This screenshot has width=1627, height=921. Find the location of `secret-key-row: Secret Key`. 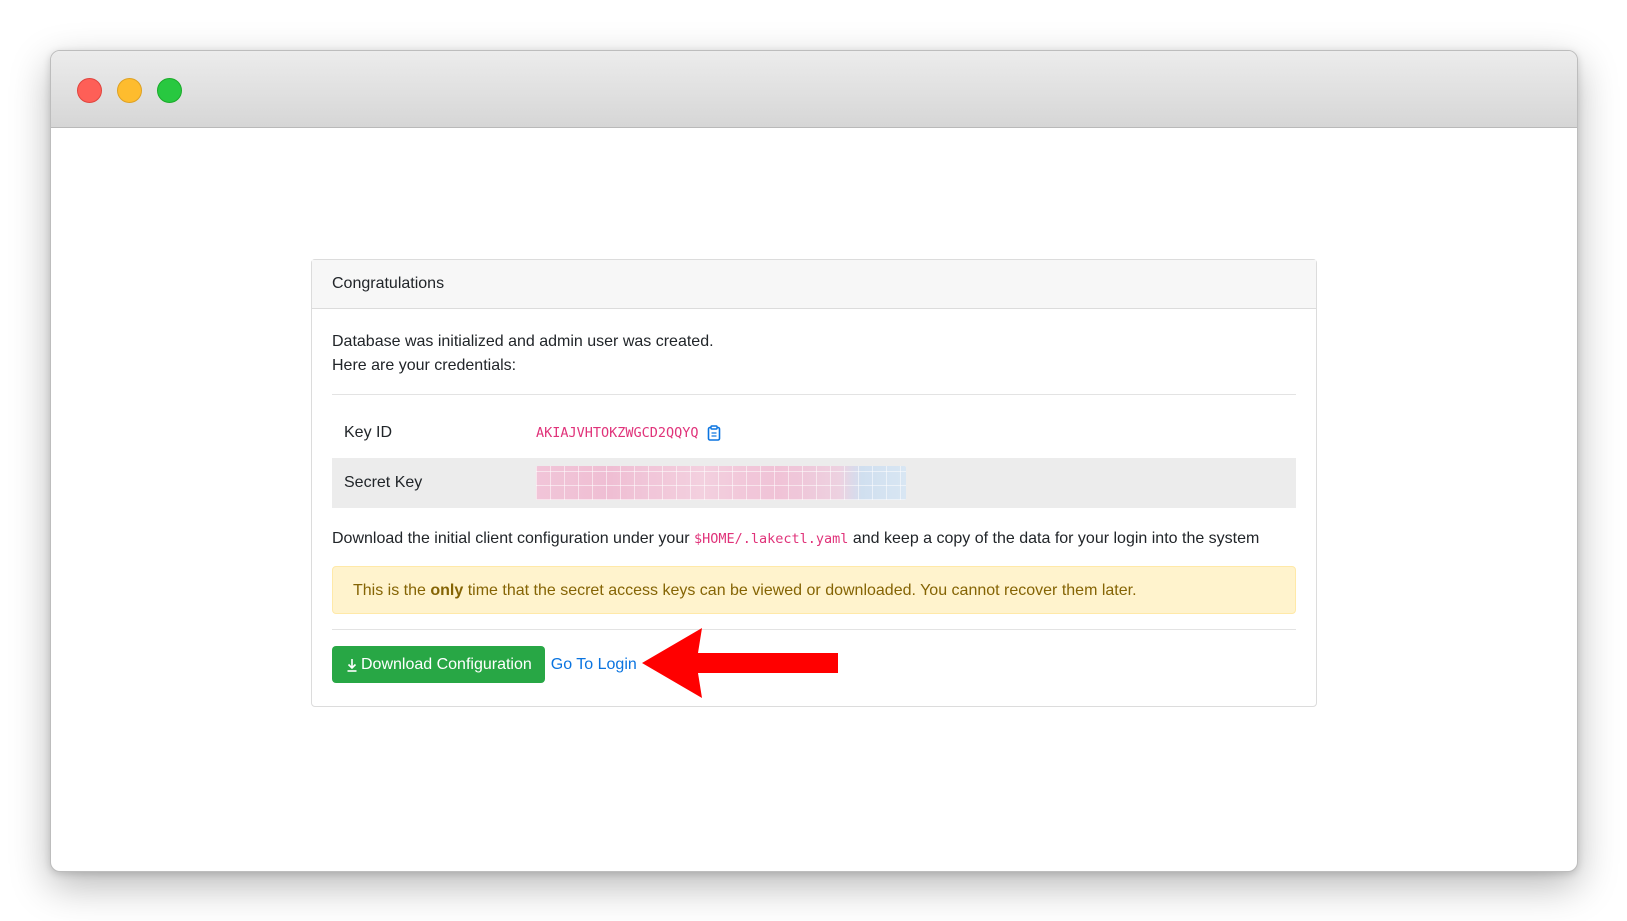

secret-key-row: Secret Key is located at coordinates (814, 483).